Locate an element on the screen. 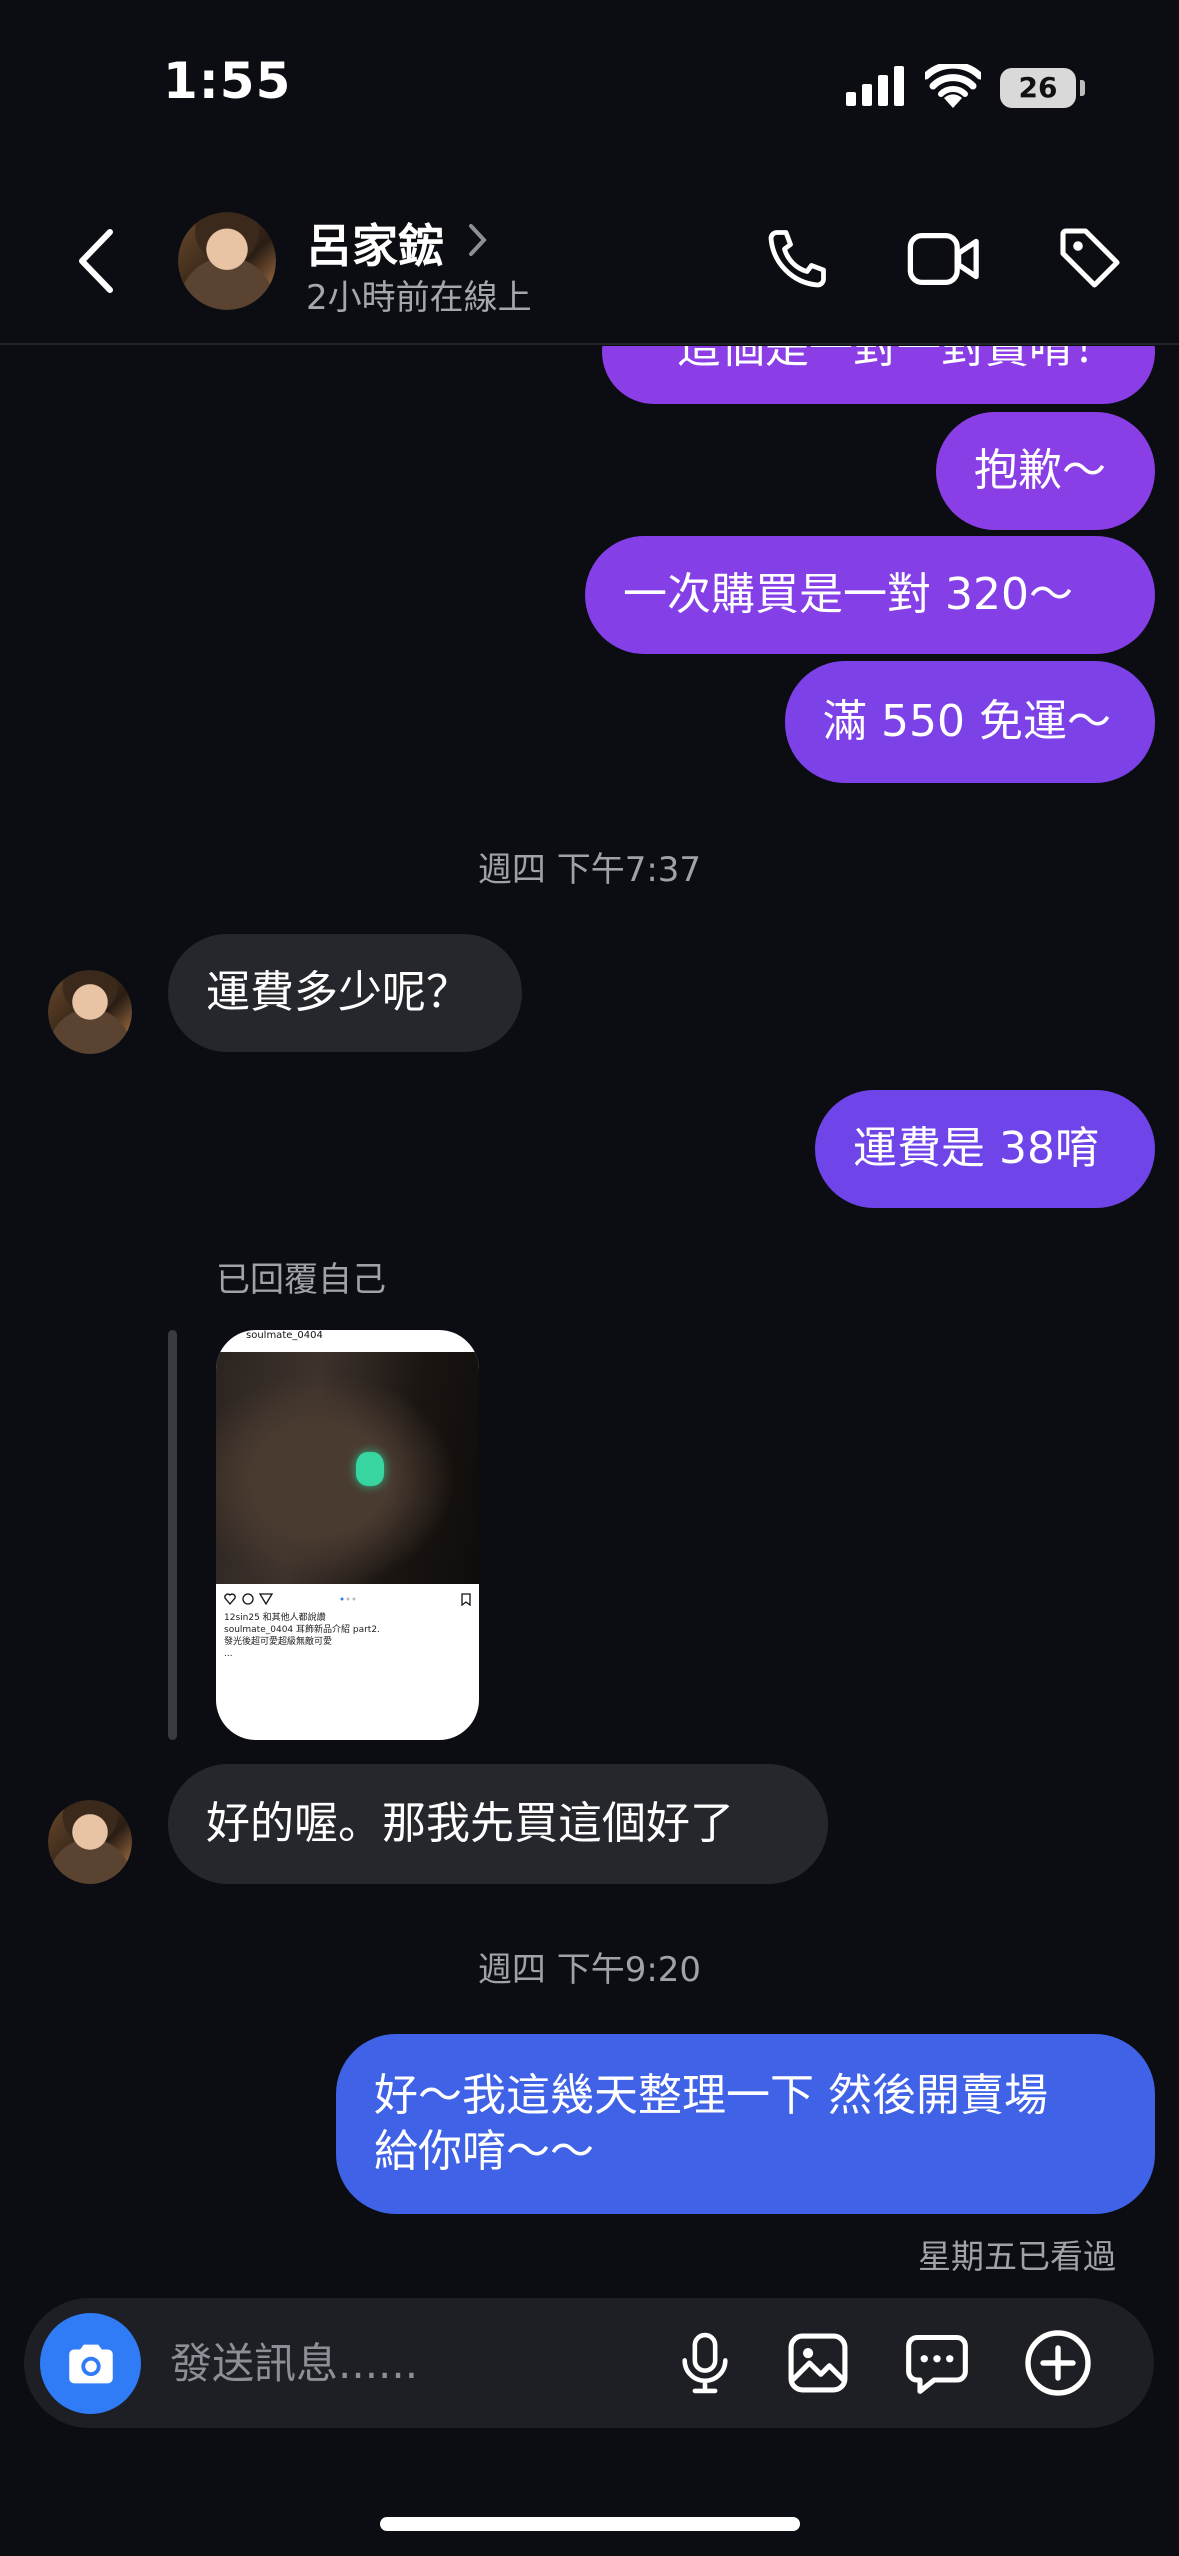 Image resolution: width=1179 pixels, height=2556 pixels. message-text: 運費是 38唷 is located at coordinates (976, 1148).